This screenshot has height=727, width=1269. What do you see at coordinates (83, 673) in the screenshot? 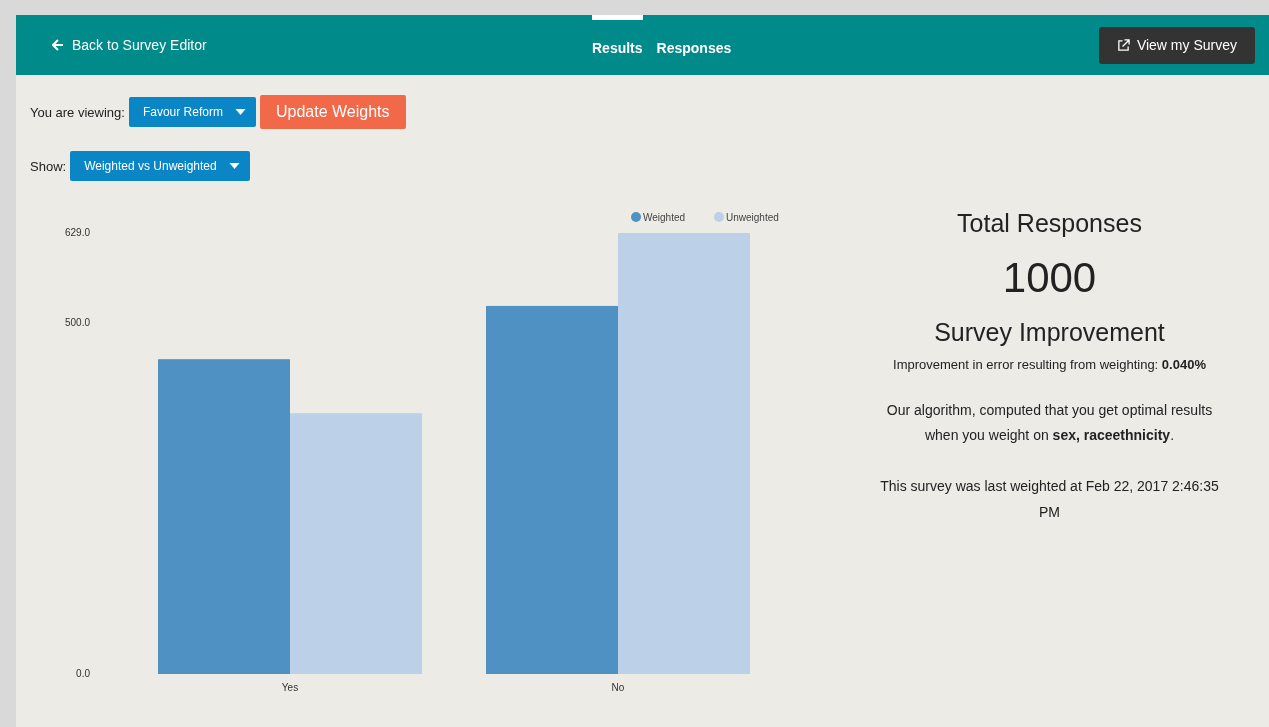
I see `y-axis-label: 0.0` at bounding box center [83, 673].